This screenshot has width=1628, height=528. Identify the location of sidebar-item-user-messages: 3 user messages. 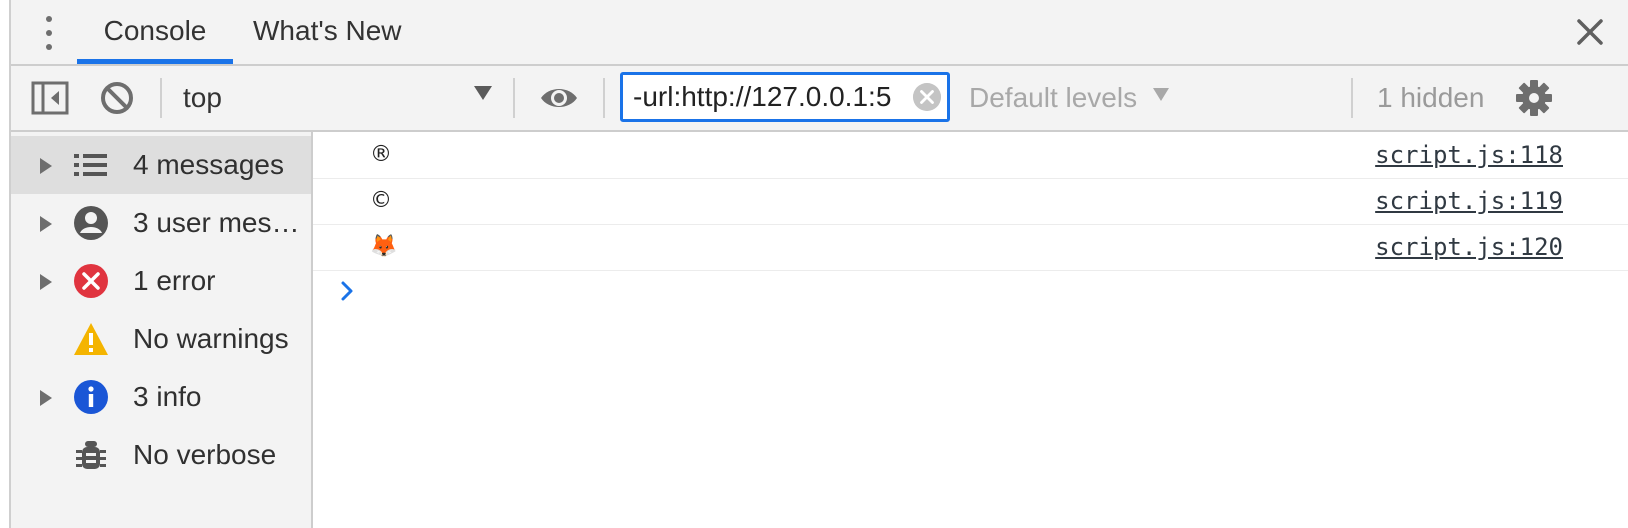
(161, 223).